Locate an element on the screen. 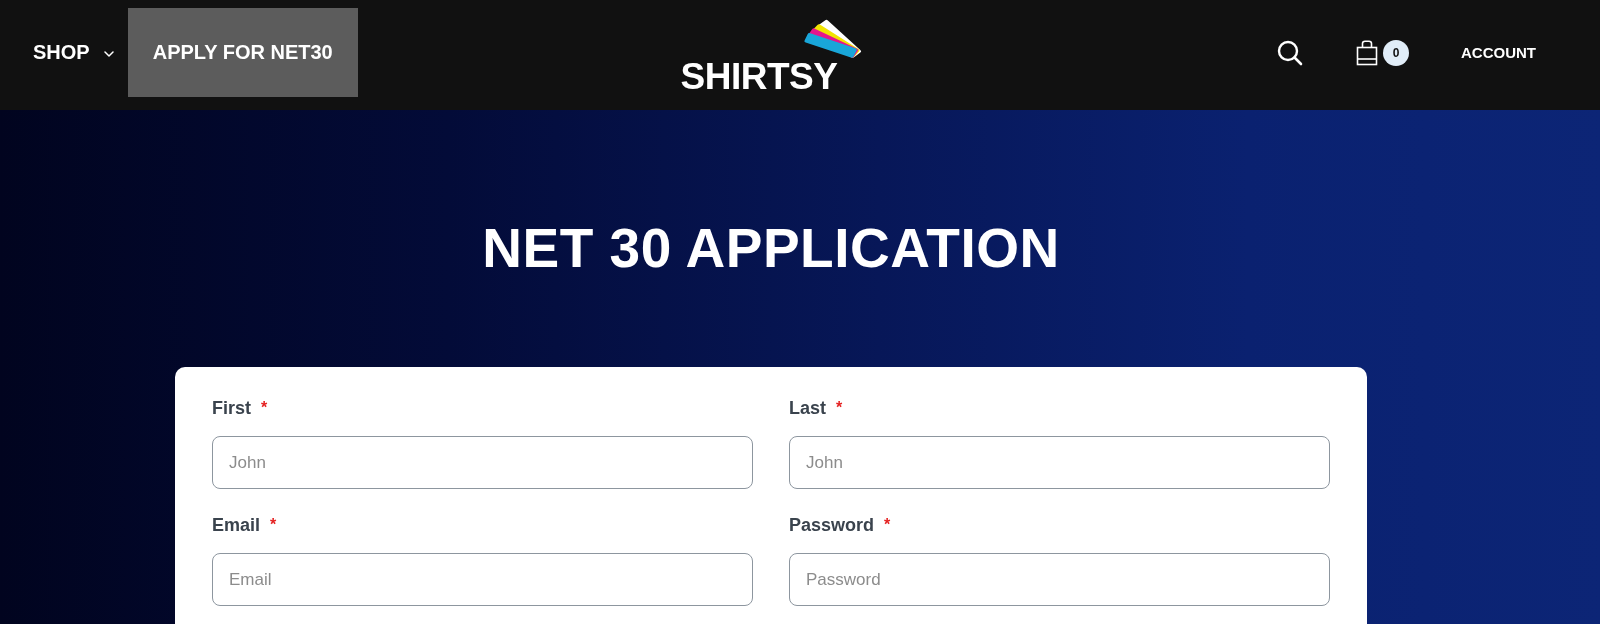 This screenshot has height=624, width=1600. field-label: First is located at coordinates (231, 408).